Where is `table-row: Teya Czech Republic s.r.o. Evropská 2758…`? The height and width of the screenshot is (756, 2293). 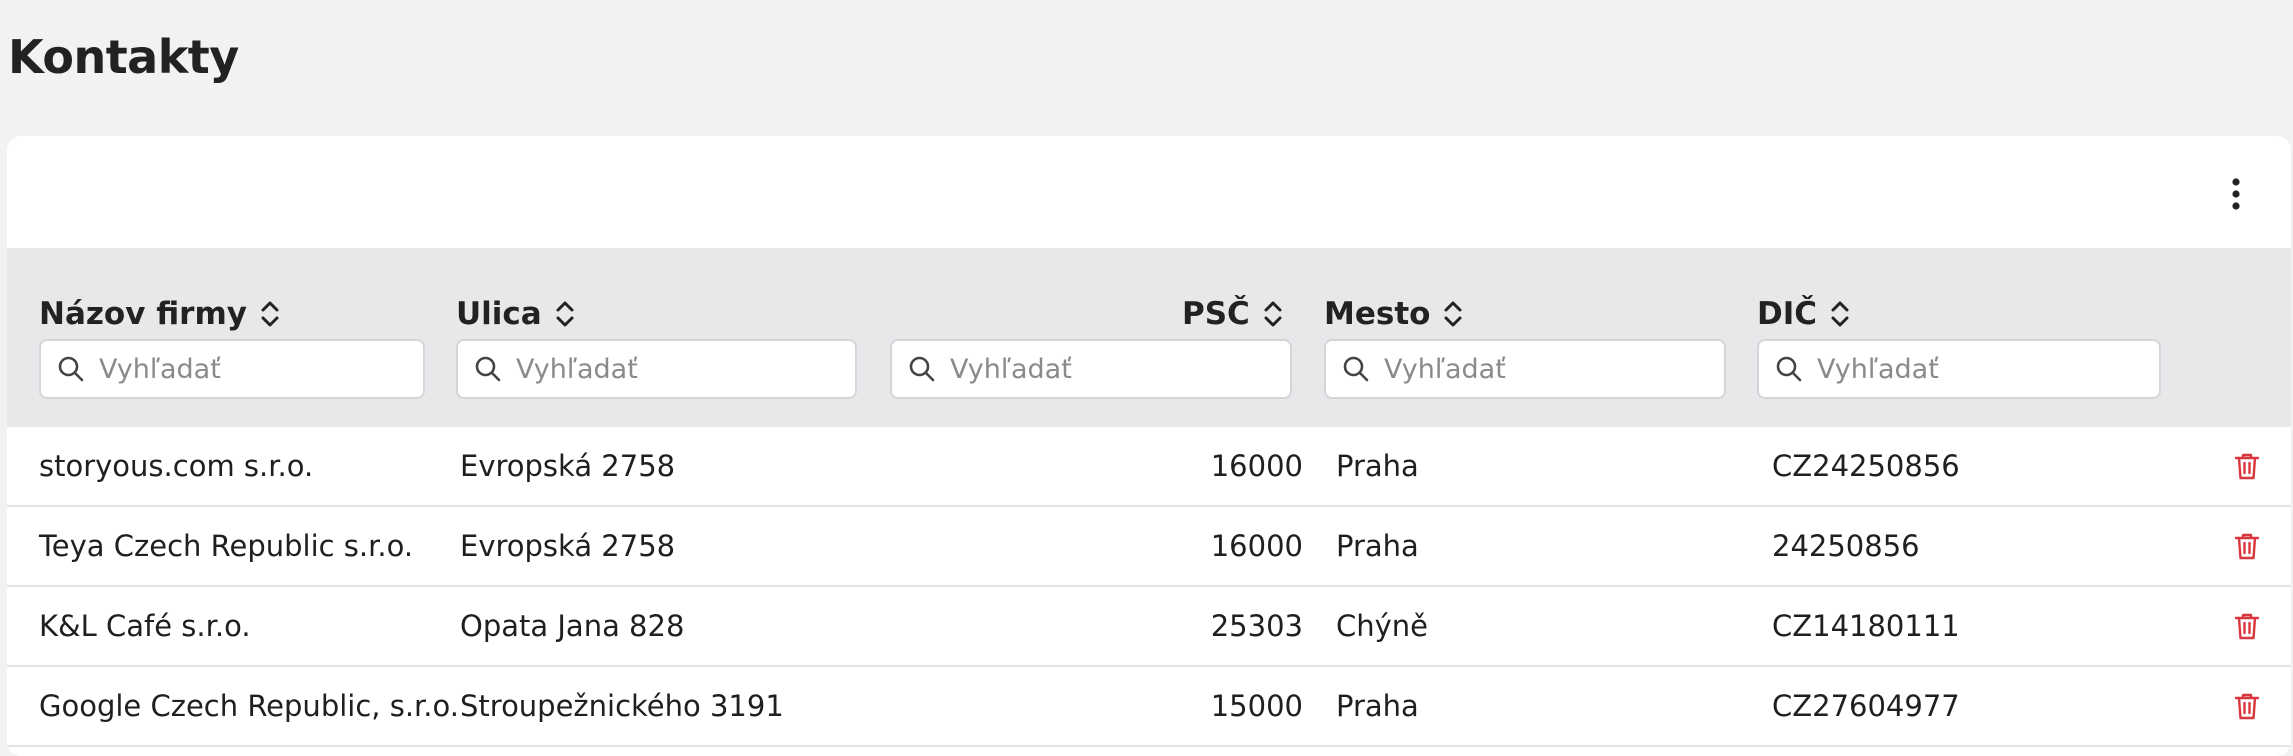 table-row: Teya Czech Republic s.r.o. Evropská 2758… is located at coordinates (1149, 547).